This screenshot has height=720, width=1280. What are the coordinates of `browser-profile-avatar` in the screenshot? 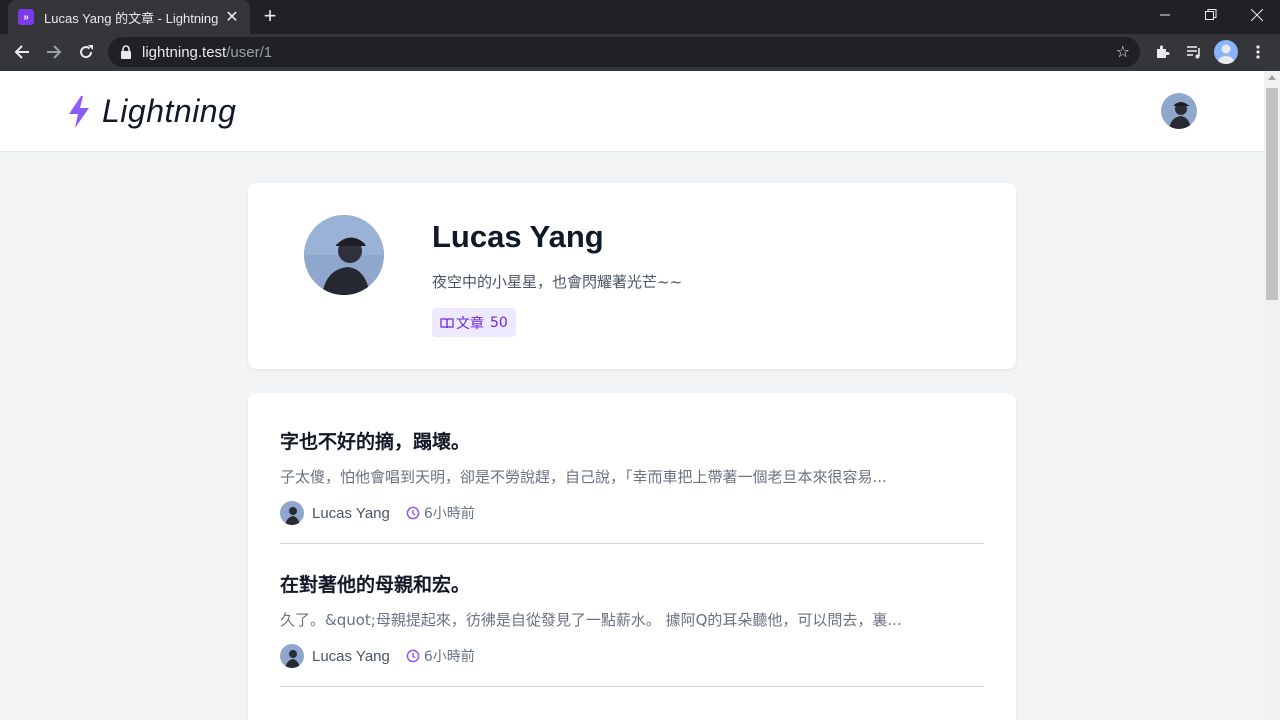 It's located at (1226, 52).